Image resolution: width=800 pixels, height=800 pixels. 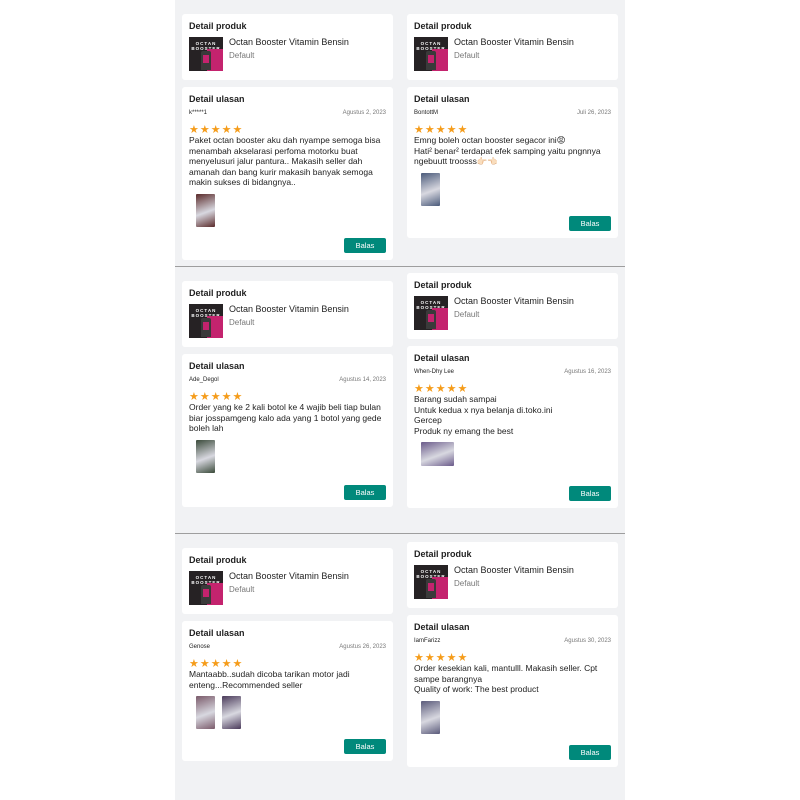 I want to click on review-date: Agustus 26, 2023, so click(x=362, y=647).